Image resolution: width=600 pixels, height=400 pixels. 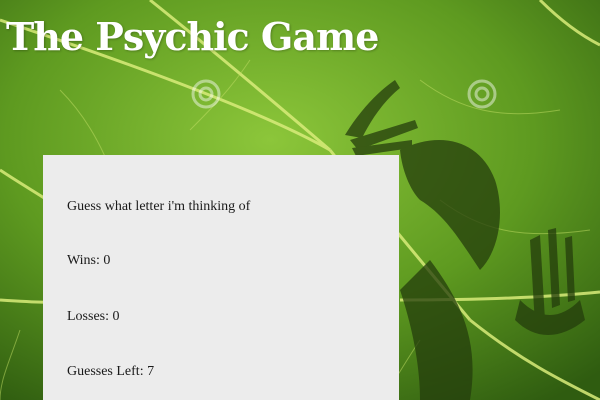 What do you see at coordinates (159, 206) in the screenshot?
I see `prompt-text: Guess what letter i'm thinking of` at bounding box center [159, 206].